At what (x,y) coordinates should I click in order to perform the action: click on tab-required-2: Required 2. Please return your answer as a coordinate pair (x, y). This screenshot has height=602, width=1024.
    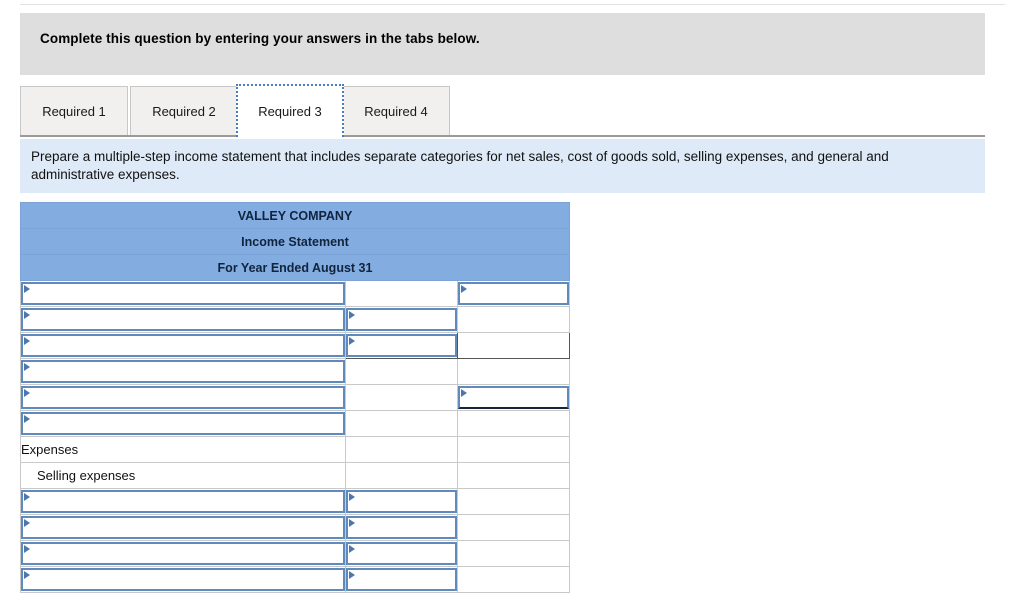
    Looking at the image, I should click on (184, 110).